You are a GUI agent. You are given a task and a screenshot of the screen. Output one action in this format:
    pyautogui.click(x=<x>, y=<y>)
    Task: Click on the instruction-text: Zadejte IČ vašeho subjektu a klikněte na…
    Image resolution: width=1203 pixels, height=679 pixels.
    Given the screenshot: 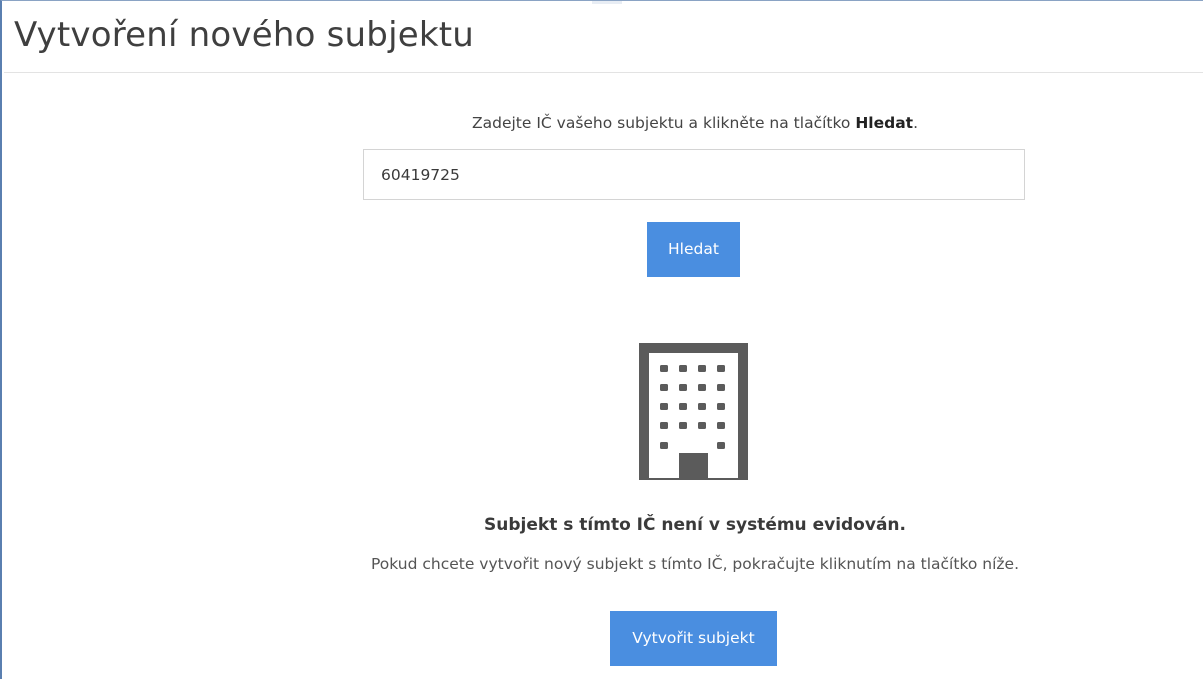 What is the action you would take?
    pyautogui.click(x=663, y=123)
    